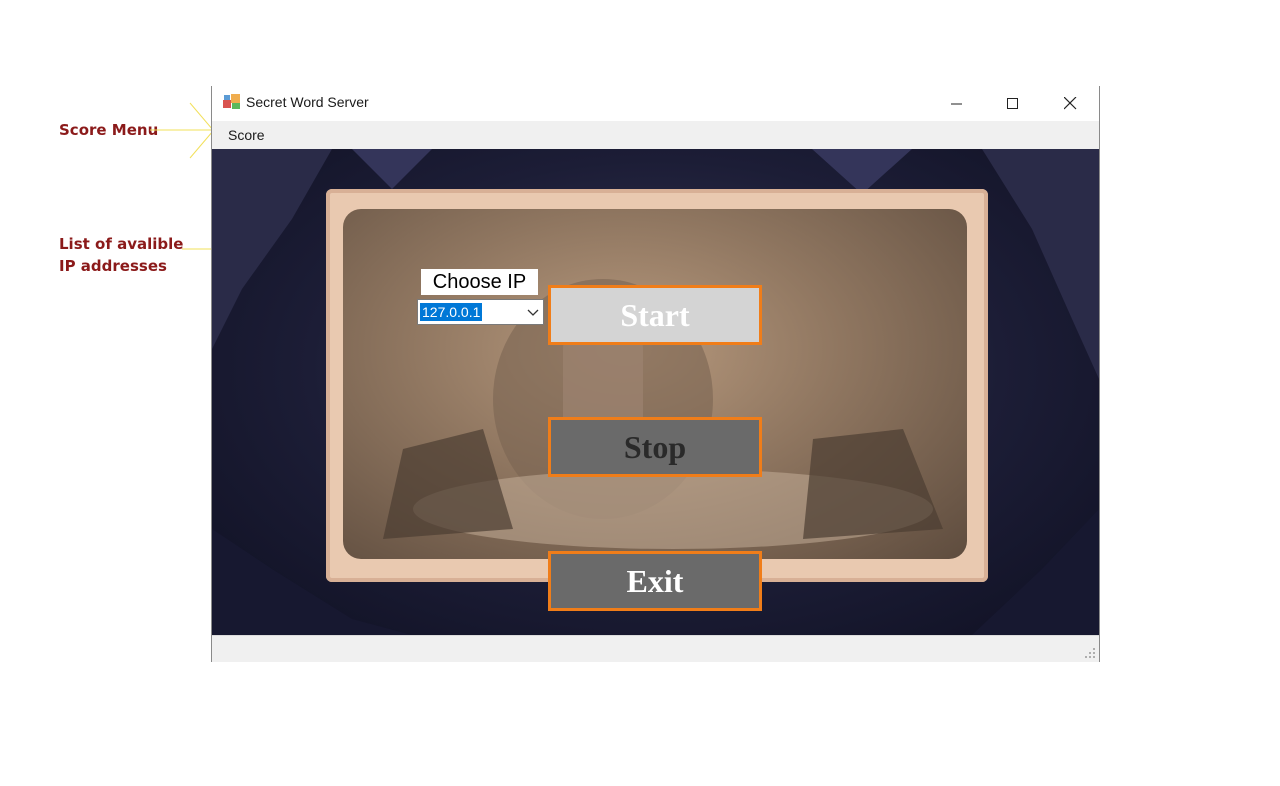  I want to click on maximize-button, so click(1013, 103).